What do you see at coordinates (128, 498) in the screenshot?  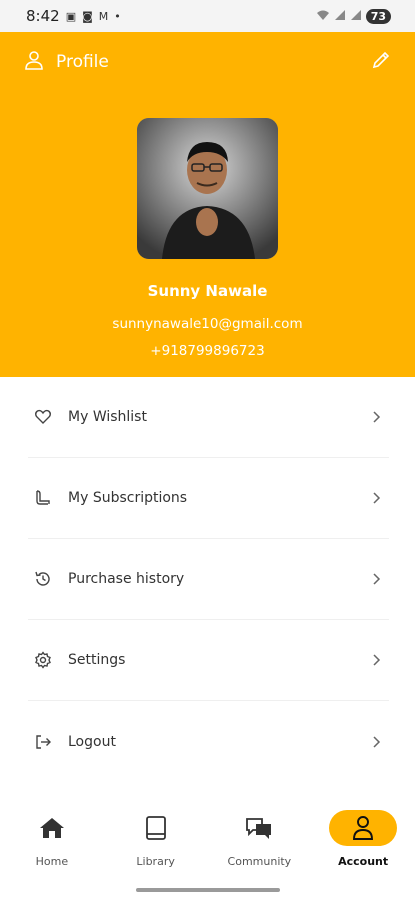 I see `menu-label-subscriptions: My Subscriptions` at bounding box center [128, 498].